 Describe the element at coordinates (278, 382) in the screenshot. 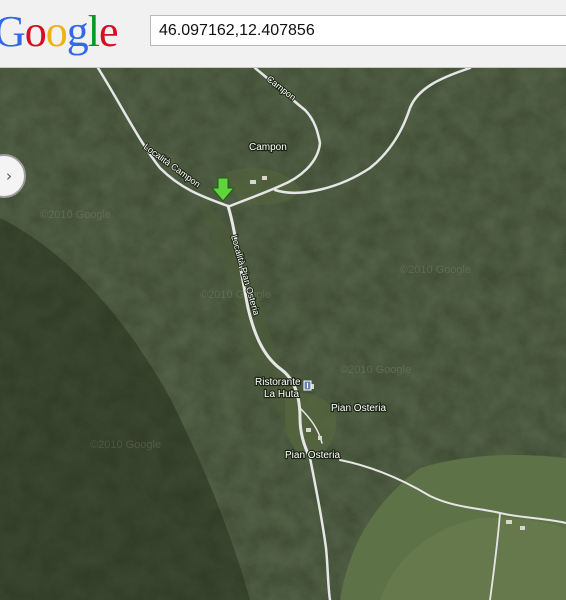

I see `place-label-ristorante: Ristorante` at that location.